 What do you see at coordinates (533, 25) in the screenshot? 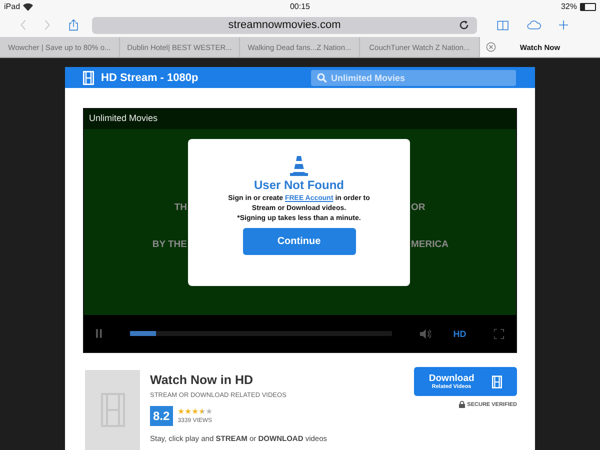
I see `cloud-icon` at bounding box center [533, 25].